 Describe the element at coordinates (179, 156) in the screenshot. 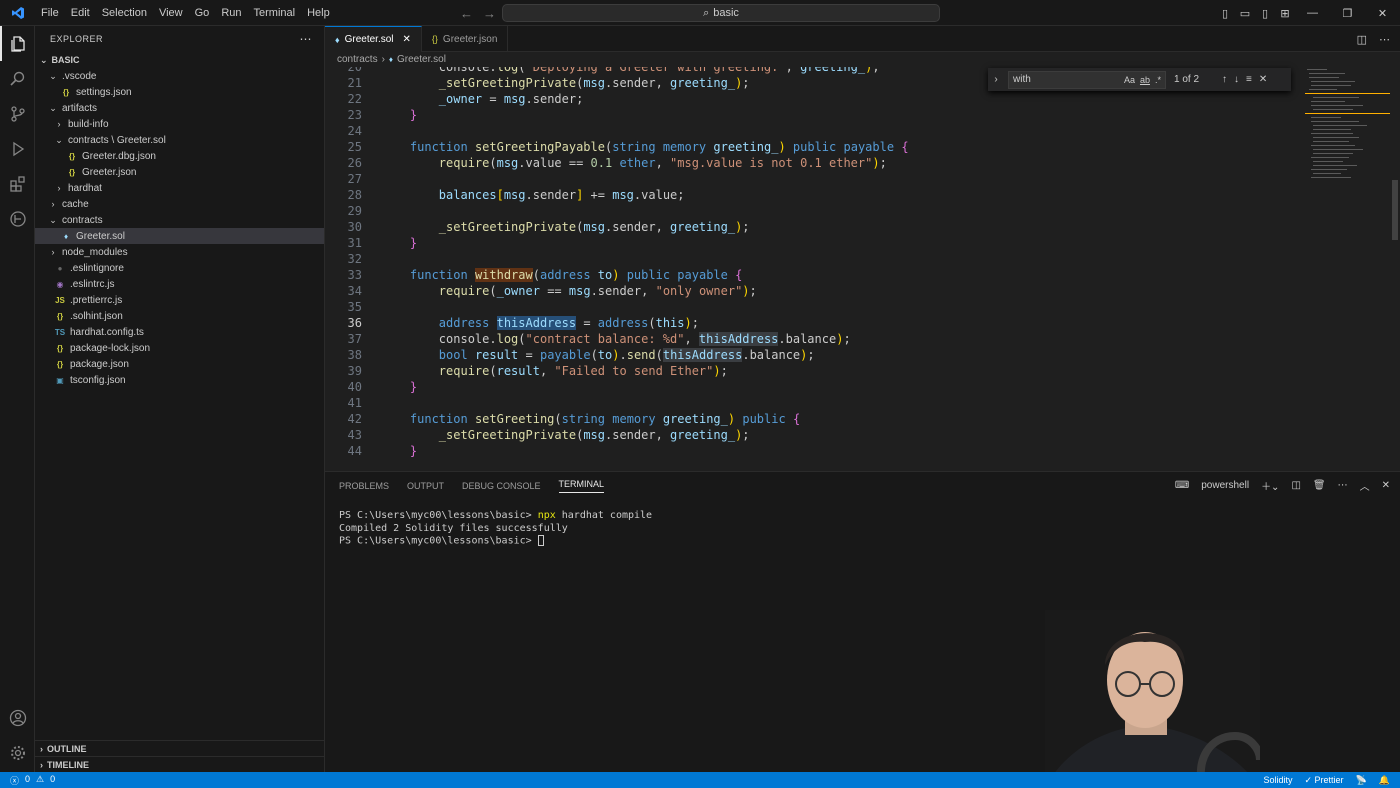

I see `tree-item: {} Greeter.dbg.json` at that location.